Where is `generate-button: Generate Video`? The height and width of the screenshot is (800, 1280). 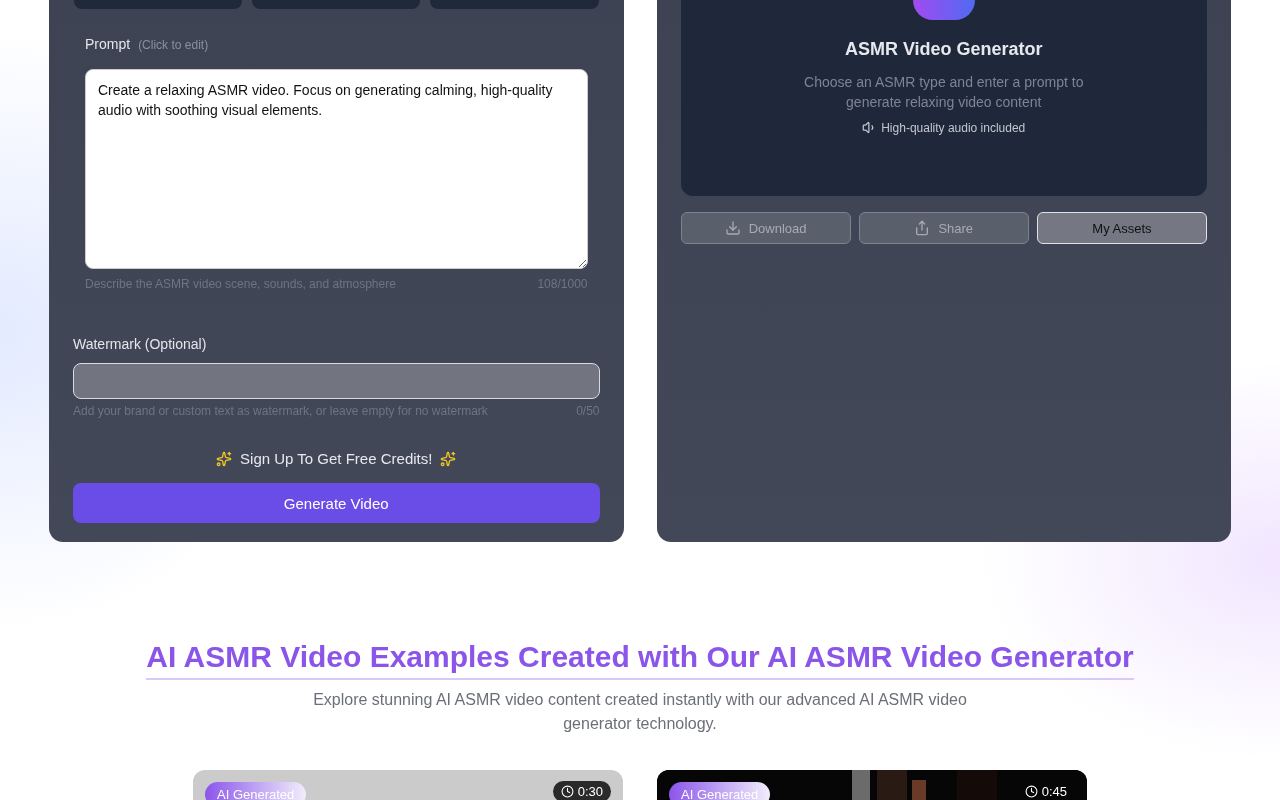
generate-button: Generate Video is located at coordinates (336, 503).